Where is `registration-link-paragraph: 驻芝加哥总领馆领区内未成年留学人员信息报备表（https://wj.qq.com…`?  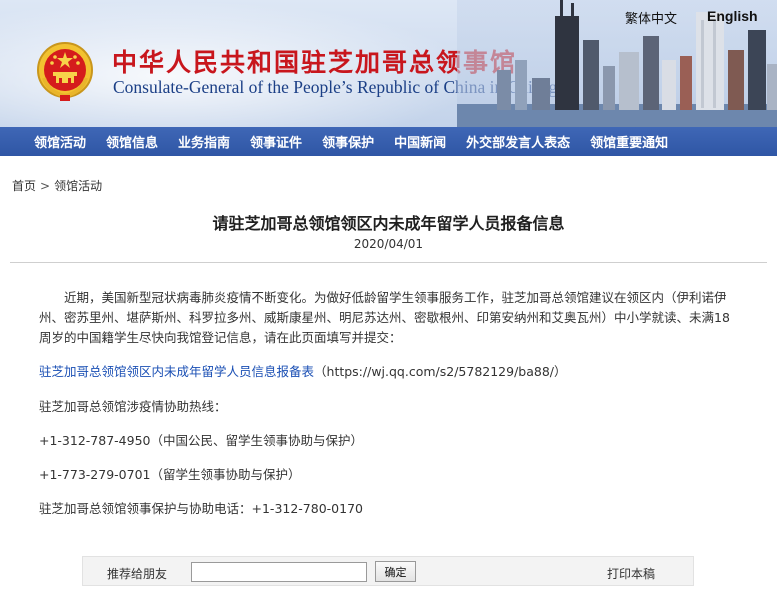
registration-link-paragraph: 驻芝加哥总领馆领区内未成年留学人员信息报备表（https://wj.qq.com… is located at coordinates (391, 372).